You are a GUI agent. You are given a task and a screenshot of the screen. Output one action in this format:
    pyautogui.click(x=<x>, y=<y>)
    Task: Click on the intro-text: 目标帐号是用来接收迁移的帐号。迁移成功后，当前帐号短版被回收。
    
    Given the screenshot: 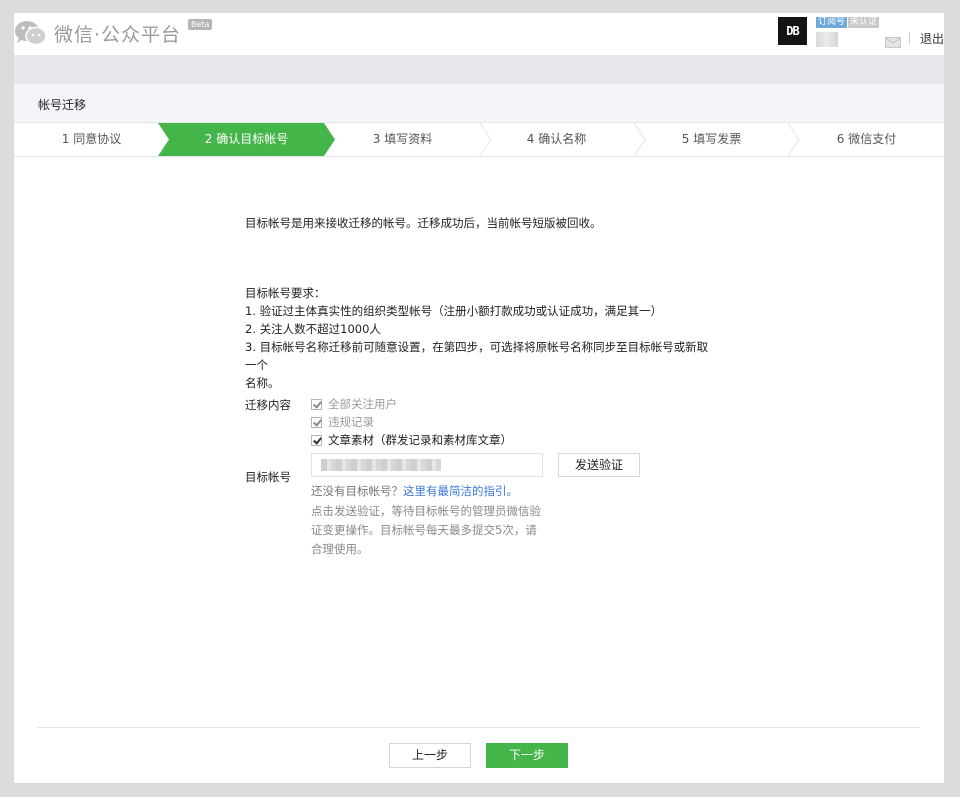 What is the action you would take?
    pyautogui.click(x=423, y=223)
    